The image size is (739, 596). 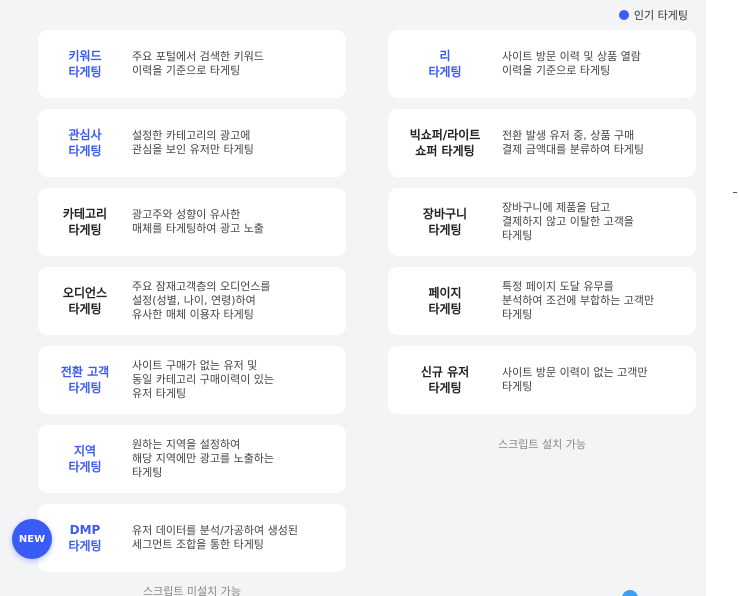 What do you see at coordinates (85, 143) in the screenshot?
I see `card-title: 관심사 타게팅` at bounding box center [85, 143].